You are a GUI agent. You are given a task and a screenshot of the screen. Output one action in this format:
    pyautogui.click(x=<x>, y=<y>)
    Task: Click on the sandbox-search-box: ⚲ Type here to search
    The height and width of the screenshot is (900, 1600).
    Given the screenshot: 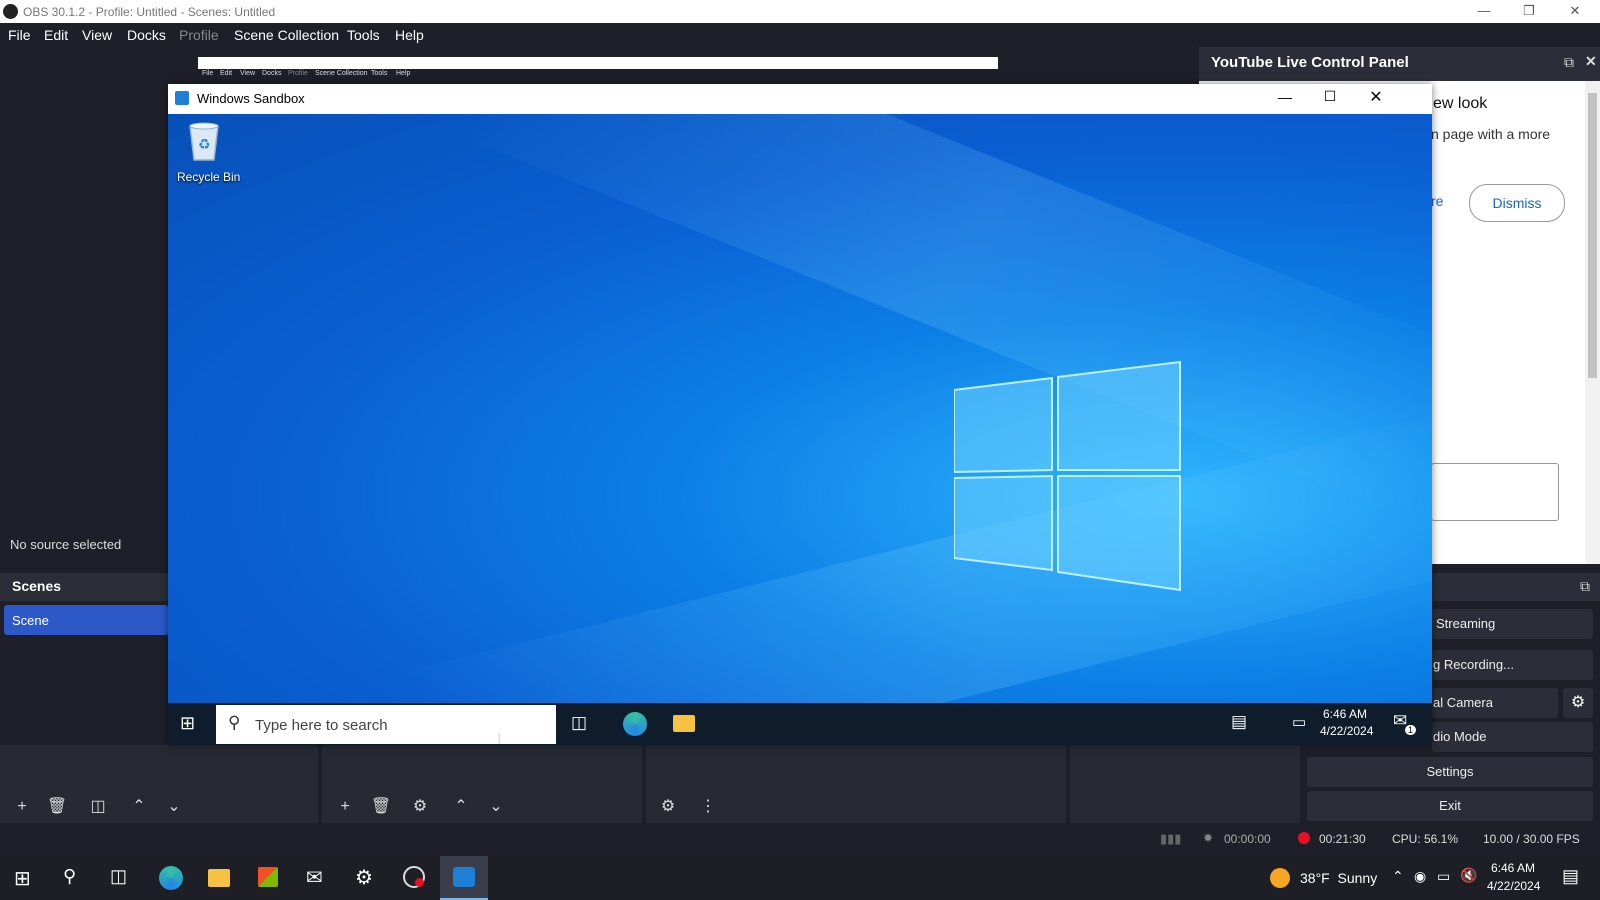 What is the action you would take?
    pyautogui.click(x=386, y=724)
    